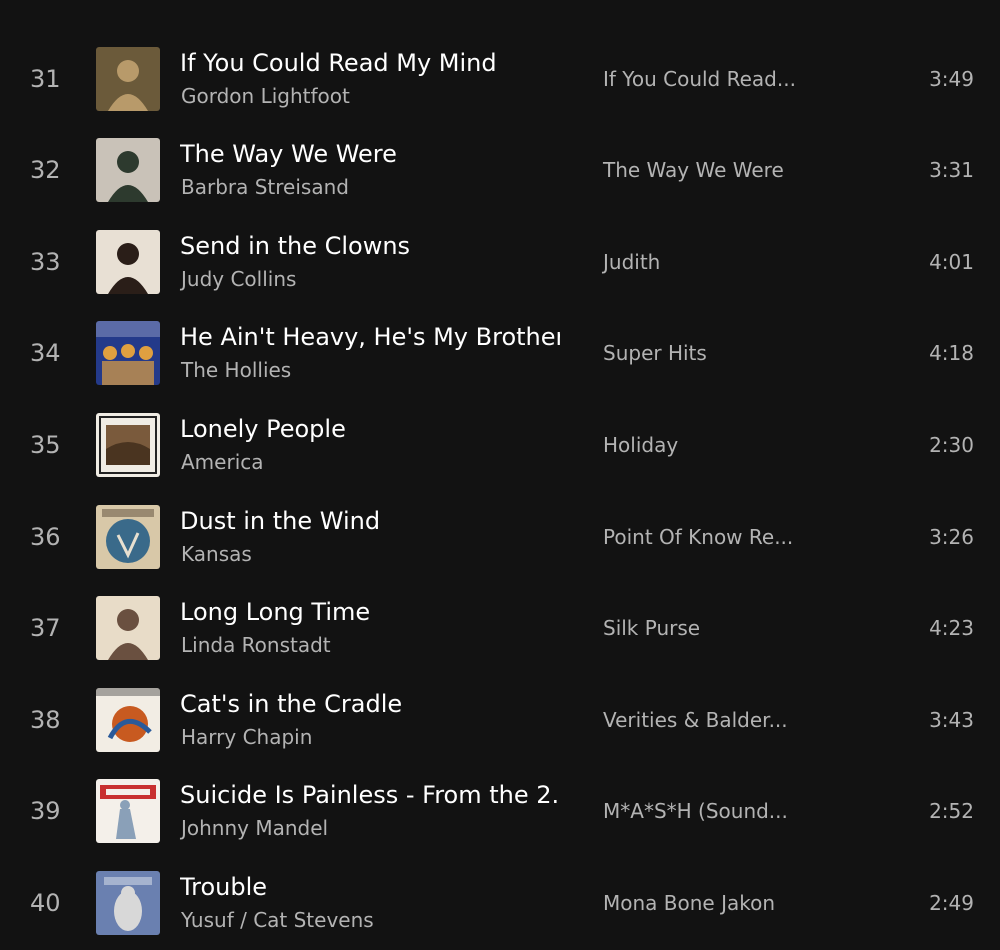  Describe the element at coordinates (223, 887) in the screenshot. I see `track-title: Trouble` at that location.